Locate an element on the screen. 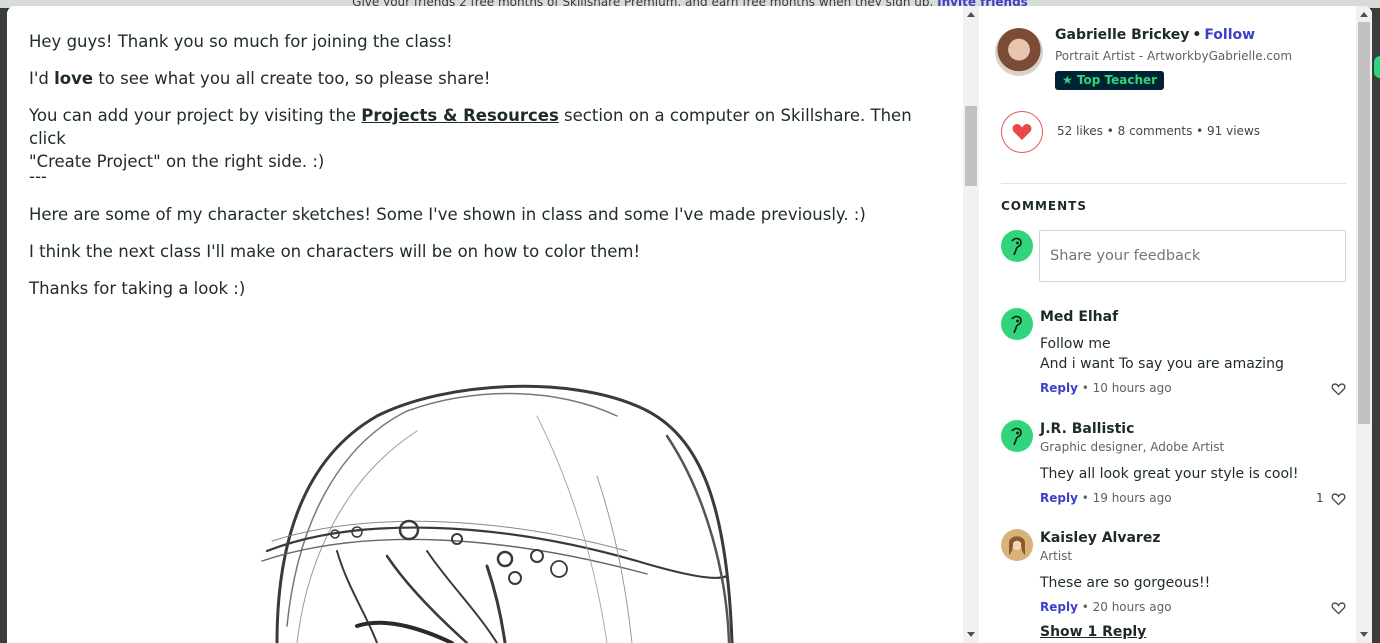 This screenshot has height=643, width=1380. comment-text: And i want To say you are amazing is located at coordinates (1162, 364).